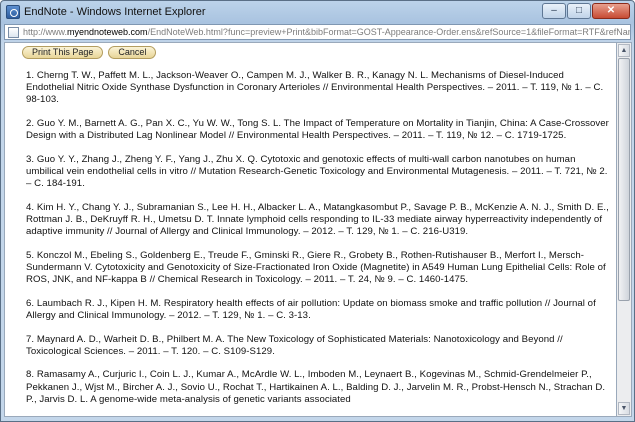  What do you see at coordinates (45, 32) in the screenshot?
I see `url-prefix: http://www.` at bounding box center [45, 32].